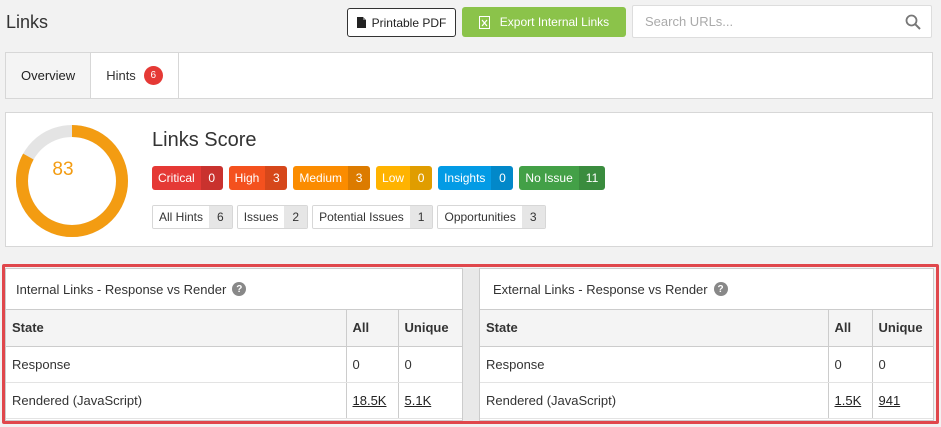 This screenshot has width=941, height=427. I want to click on filter-issues: Issues 2, so click(272, 217).